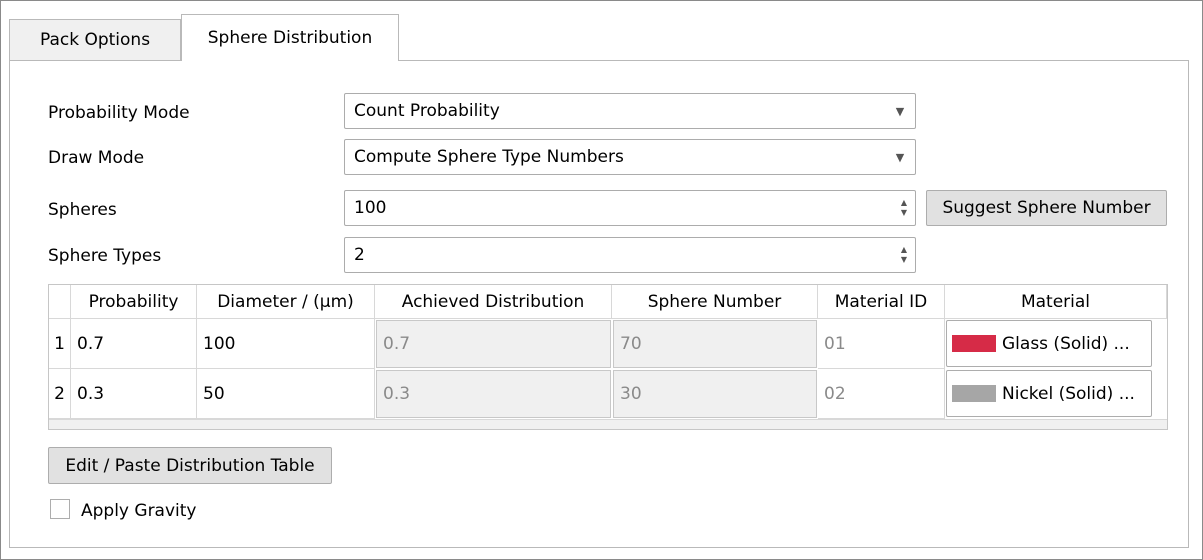 The width and height of the screenshot is (1203, 560). What do you see at coordinates (881, 344) in the screenshot?
I see `material-id-cell: 01` at bounding box center [881, 344].